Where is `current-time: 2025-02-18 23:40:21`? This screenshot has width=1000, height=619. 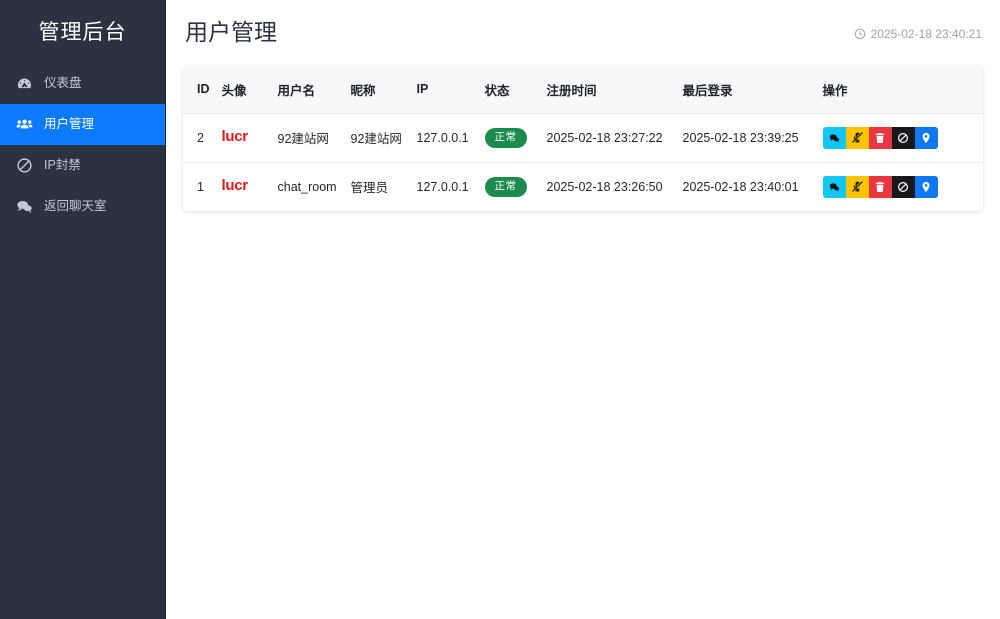
current-time: 2025-02-18 23:40:21 is located at coordinates (918, 34).